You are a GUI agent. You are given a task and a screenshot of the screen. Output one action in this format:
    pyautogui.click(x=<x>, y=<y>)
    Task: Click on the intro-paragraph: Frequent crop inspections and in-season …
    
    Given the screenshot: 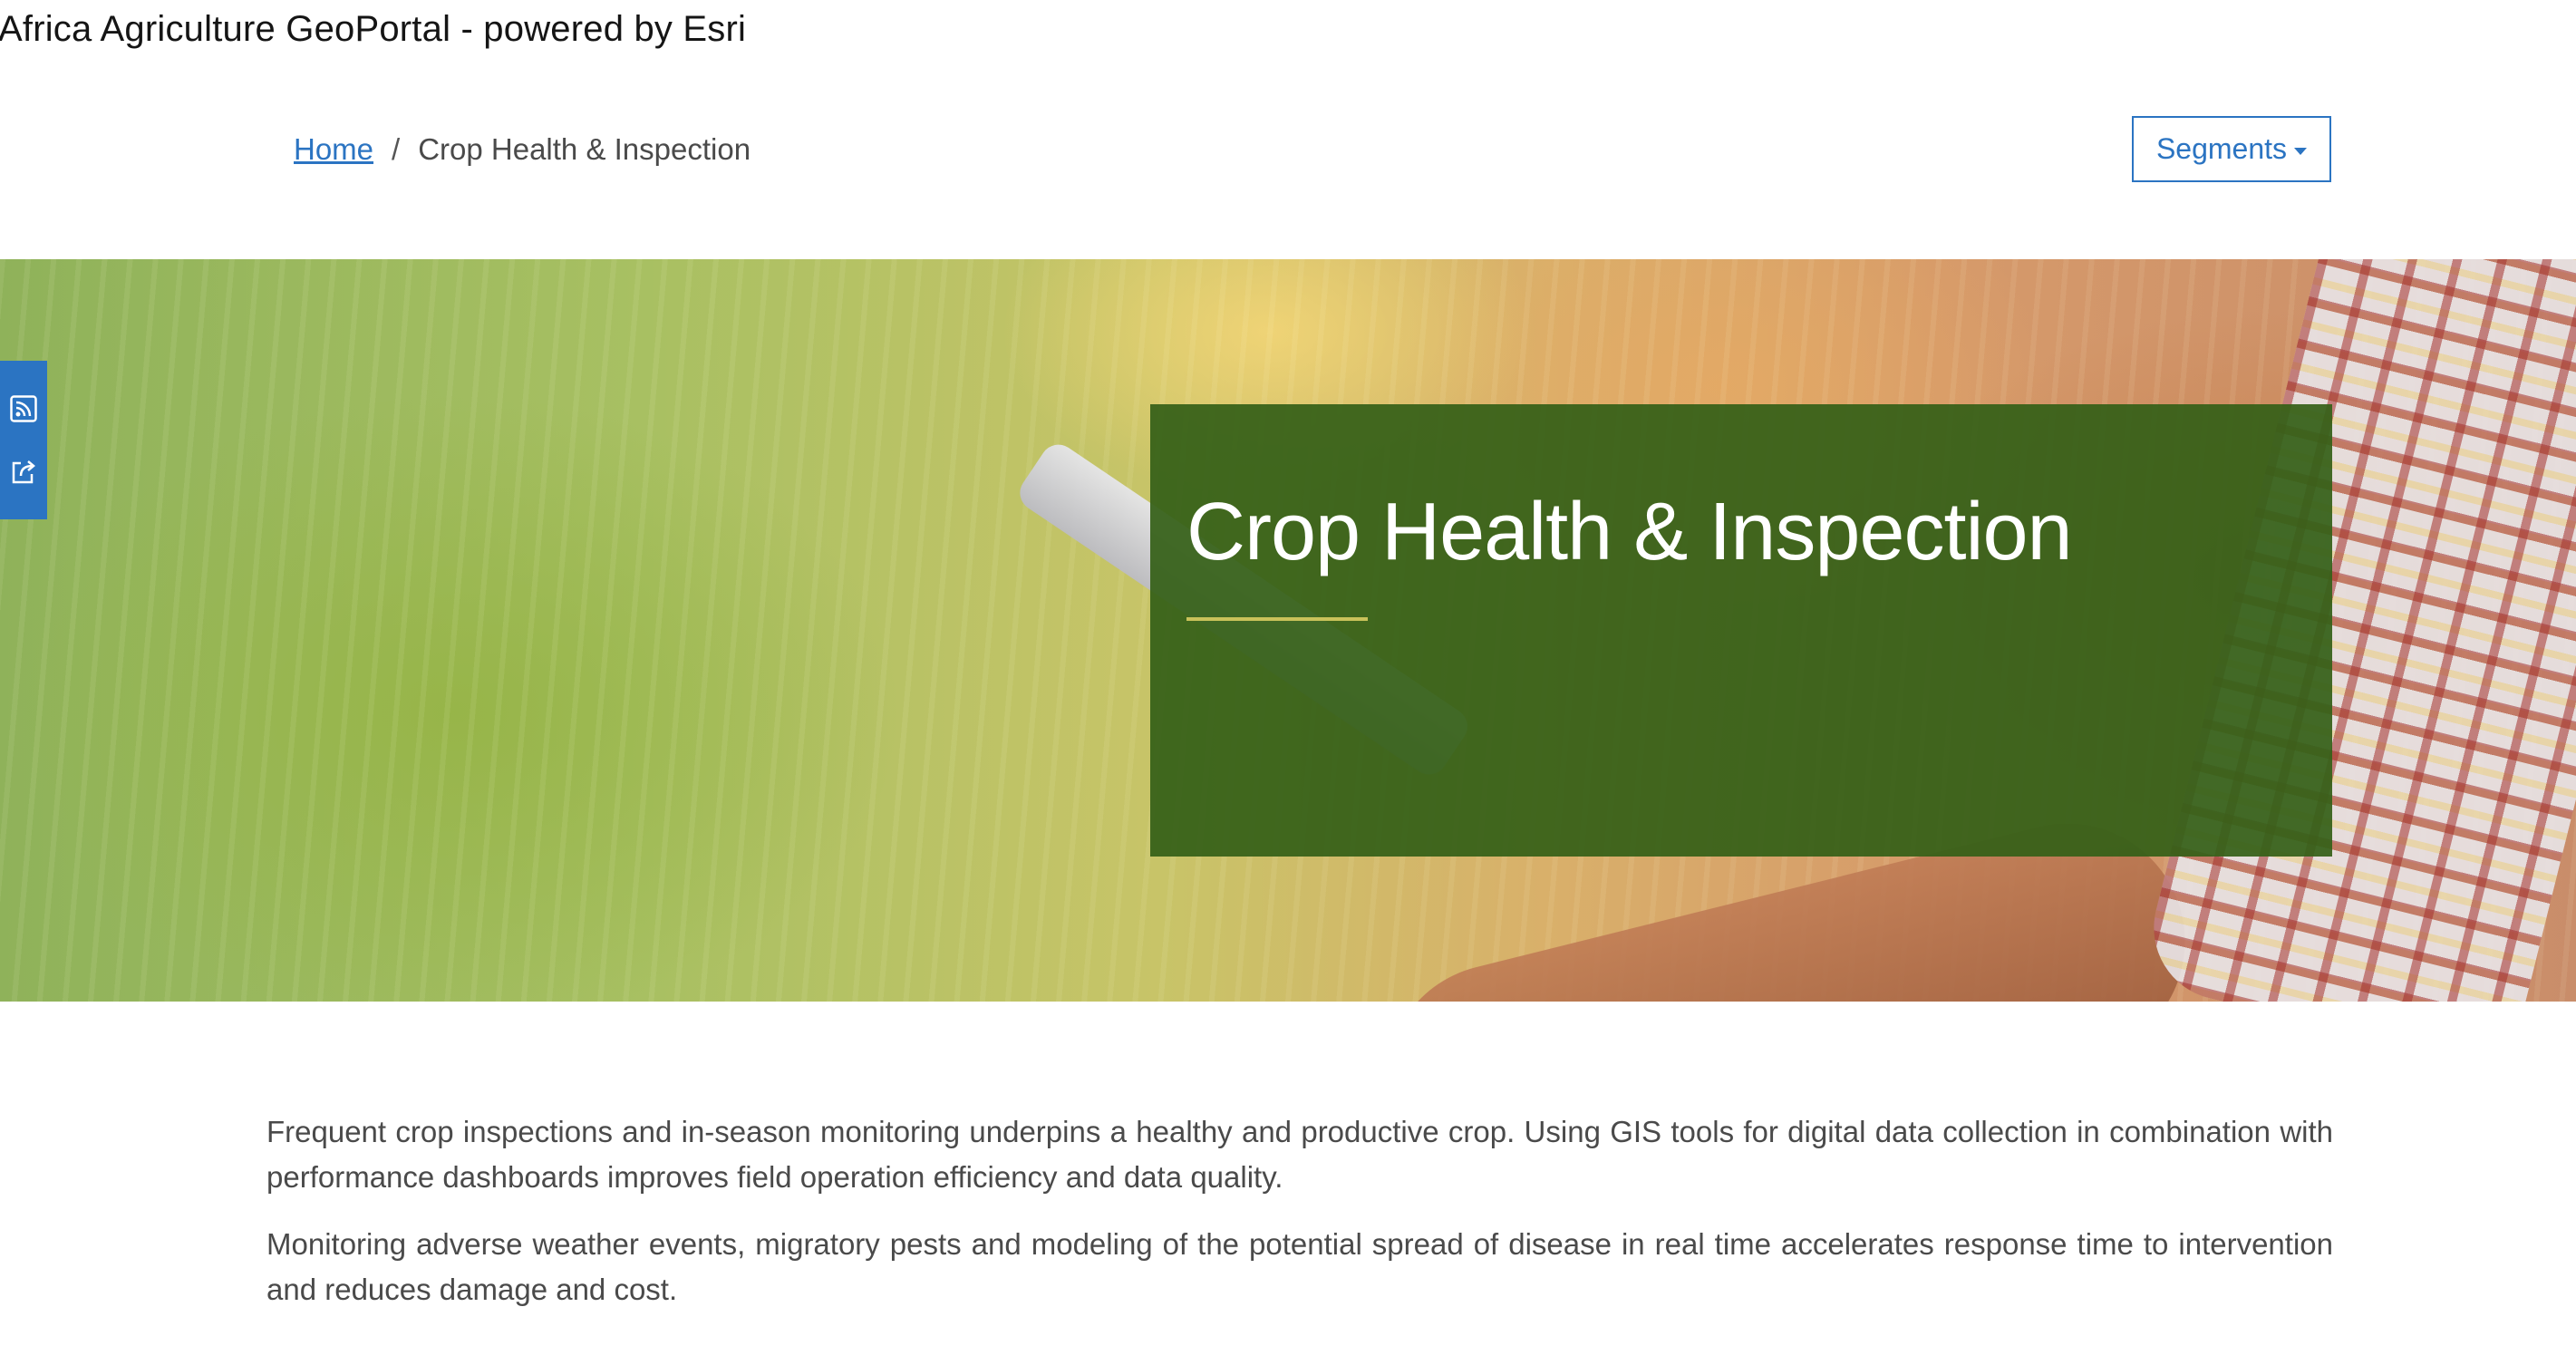 What is the action you would take?
    pyautogui.click(x=1299, y=1154)
    